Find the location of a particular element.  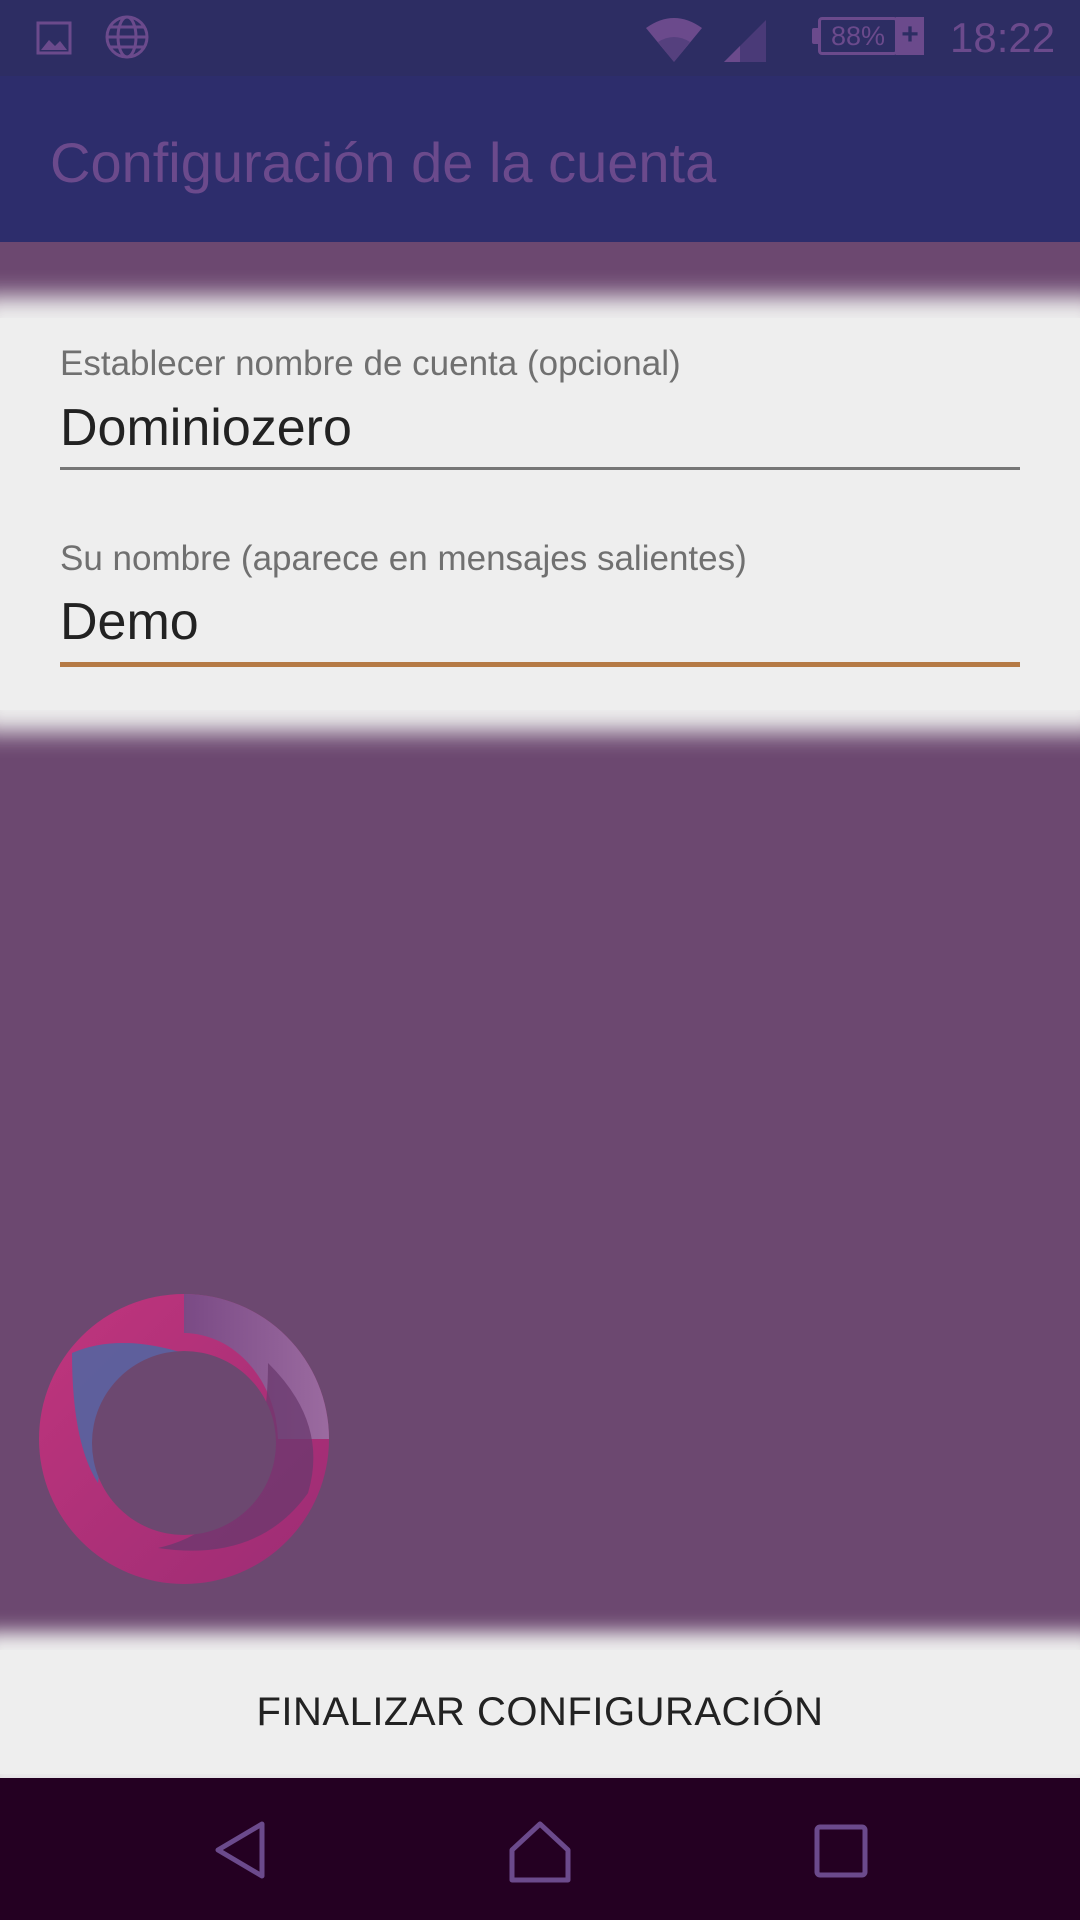

charging-icon: + is located at coordinates (910, 36).